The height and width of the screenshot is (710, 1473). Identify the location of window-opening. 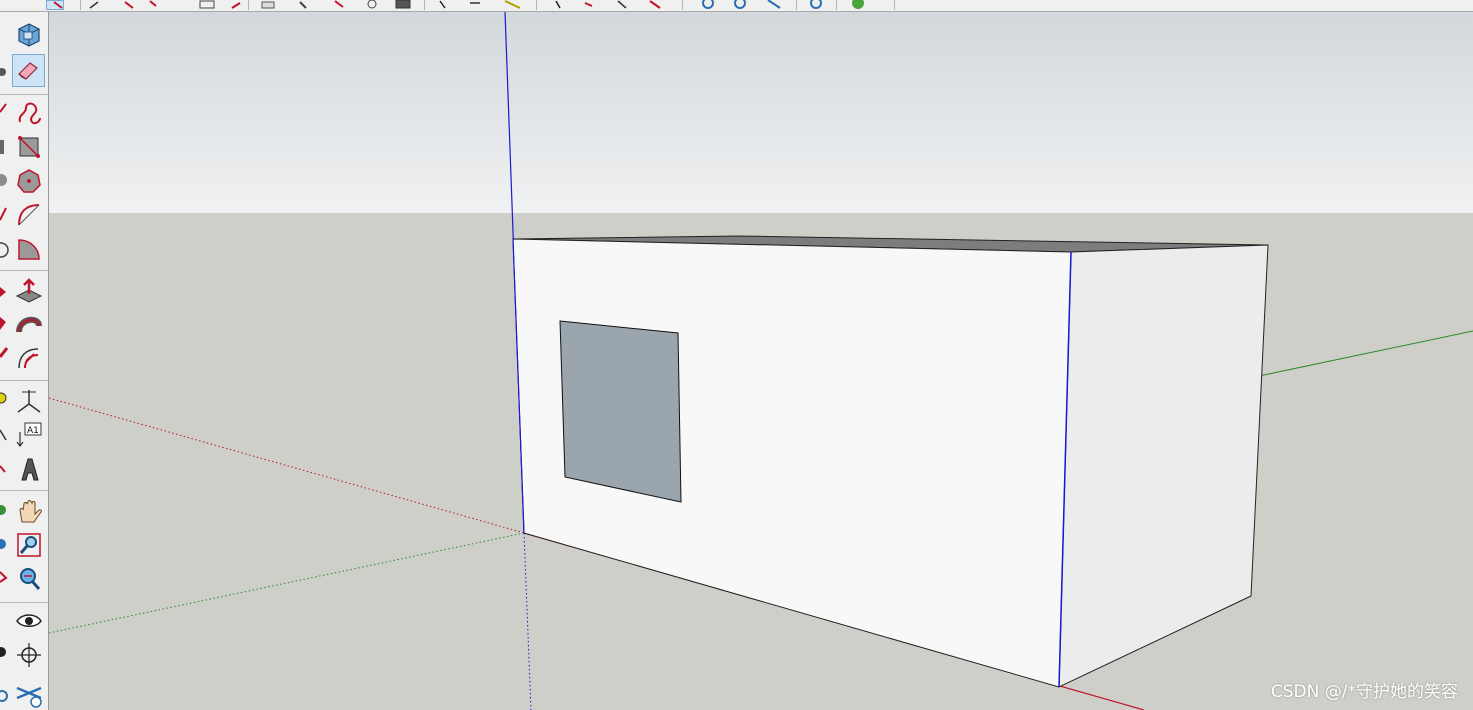
(620, 411).